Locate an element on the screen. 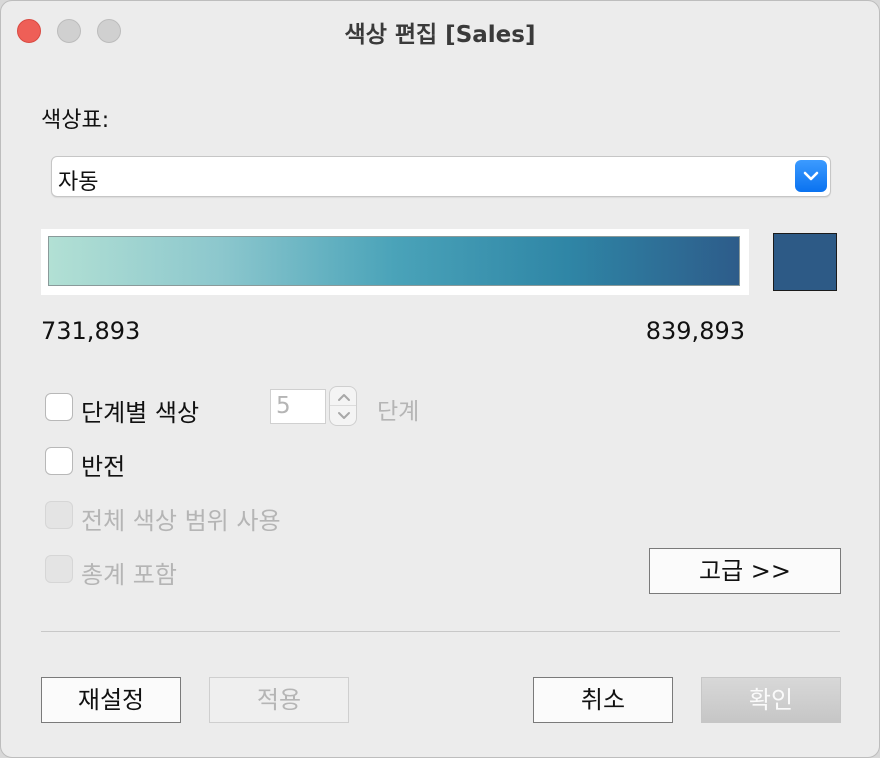  steps-increment is located at coordinates (343, 396).